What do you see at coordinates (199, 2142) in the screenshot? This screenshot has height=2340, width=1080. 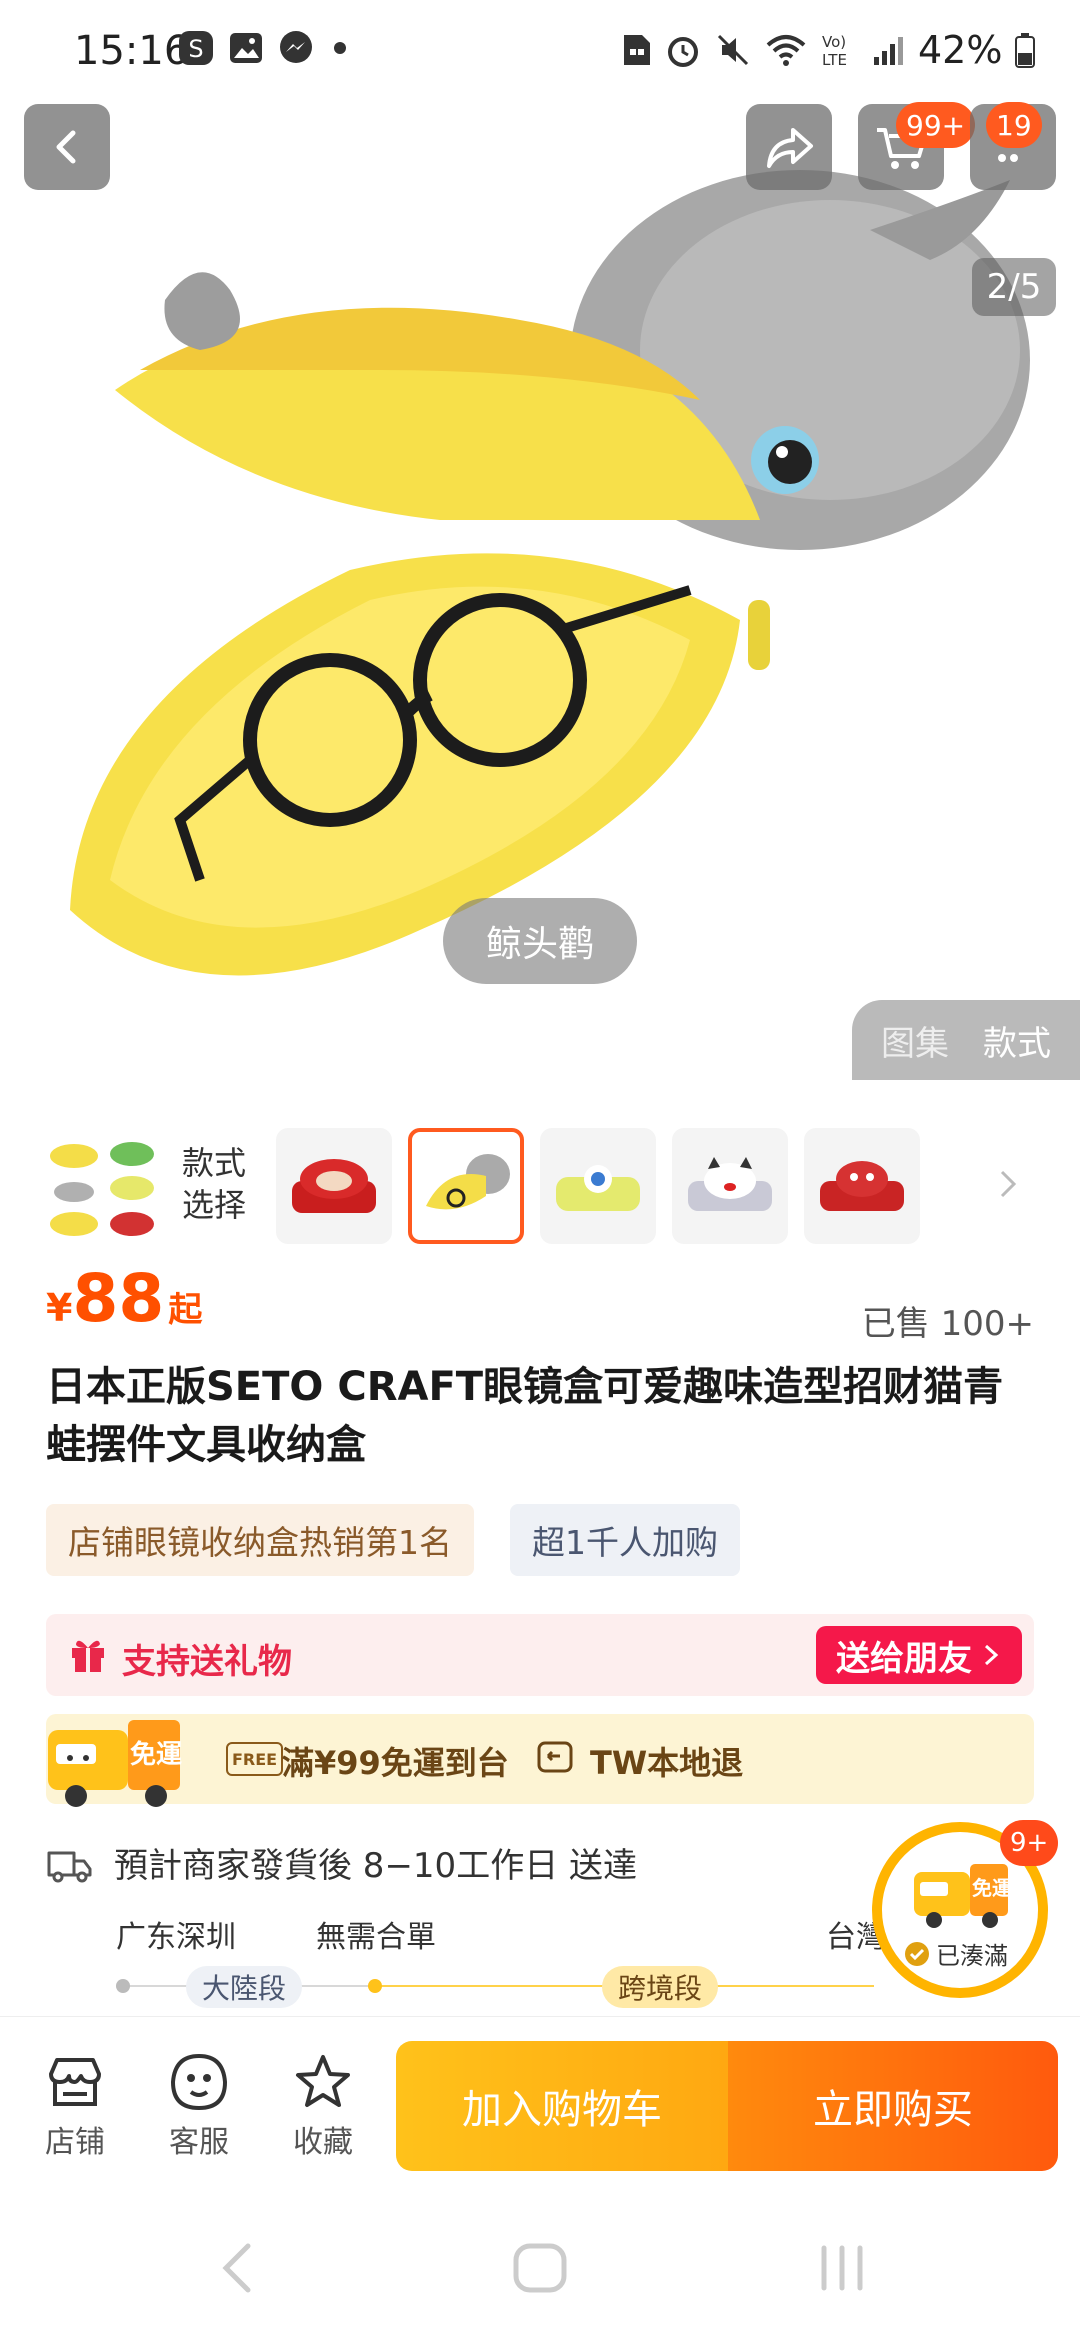 I see `service-label: 客服` at bounding box center [199, 2142].